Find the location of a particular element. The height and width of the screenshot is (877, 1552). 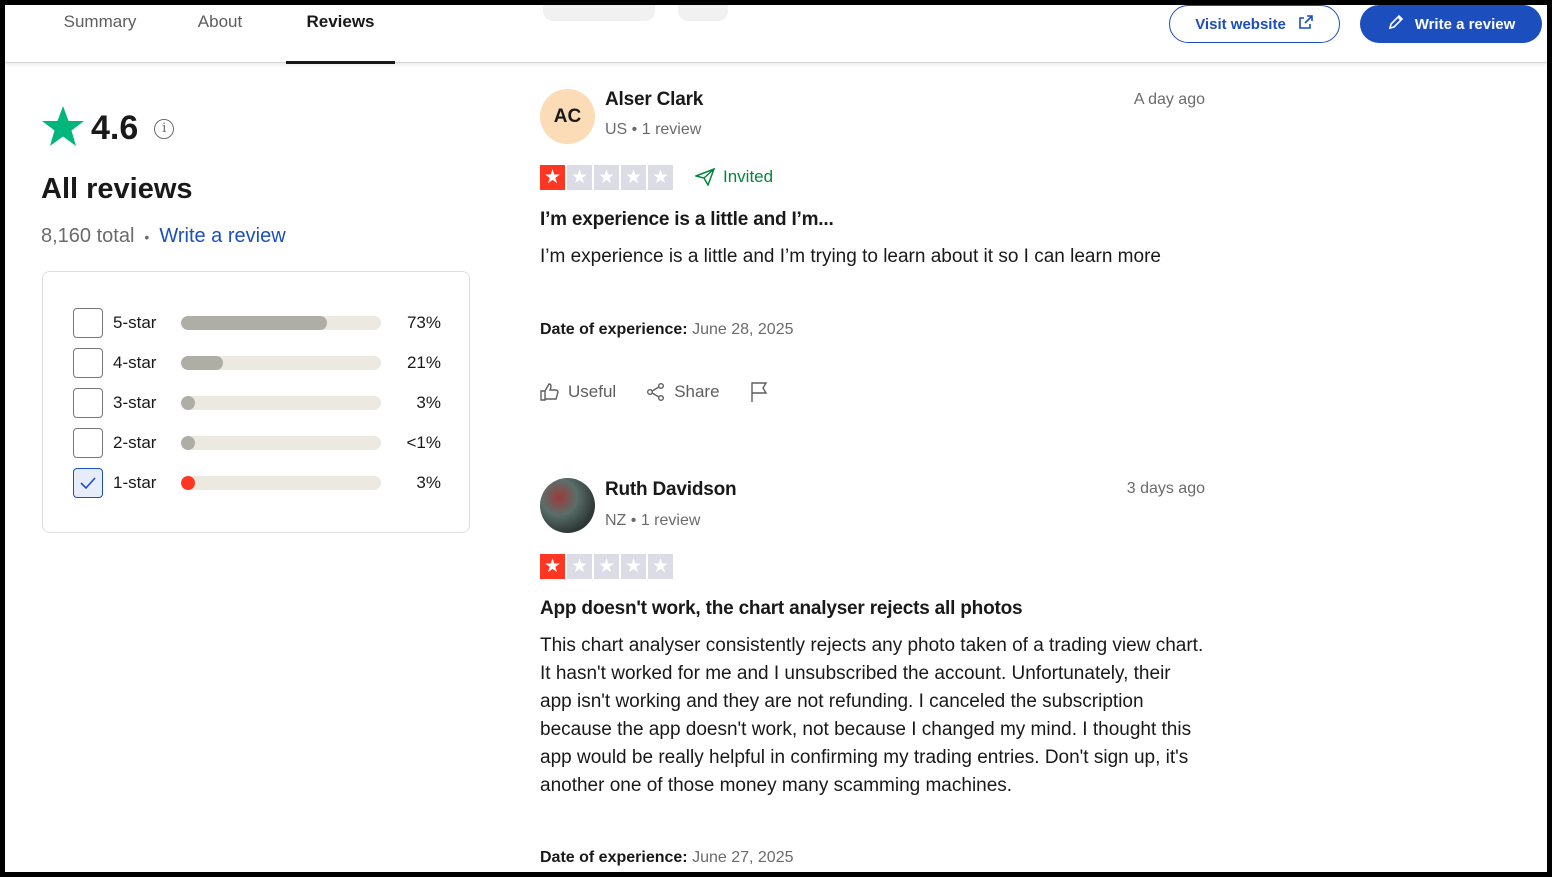

distribution-row-2: 2-star <1% is located at coordinates (257, 443).